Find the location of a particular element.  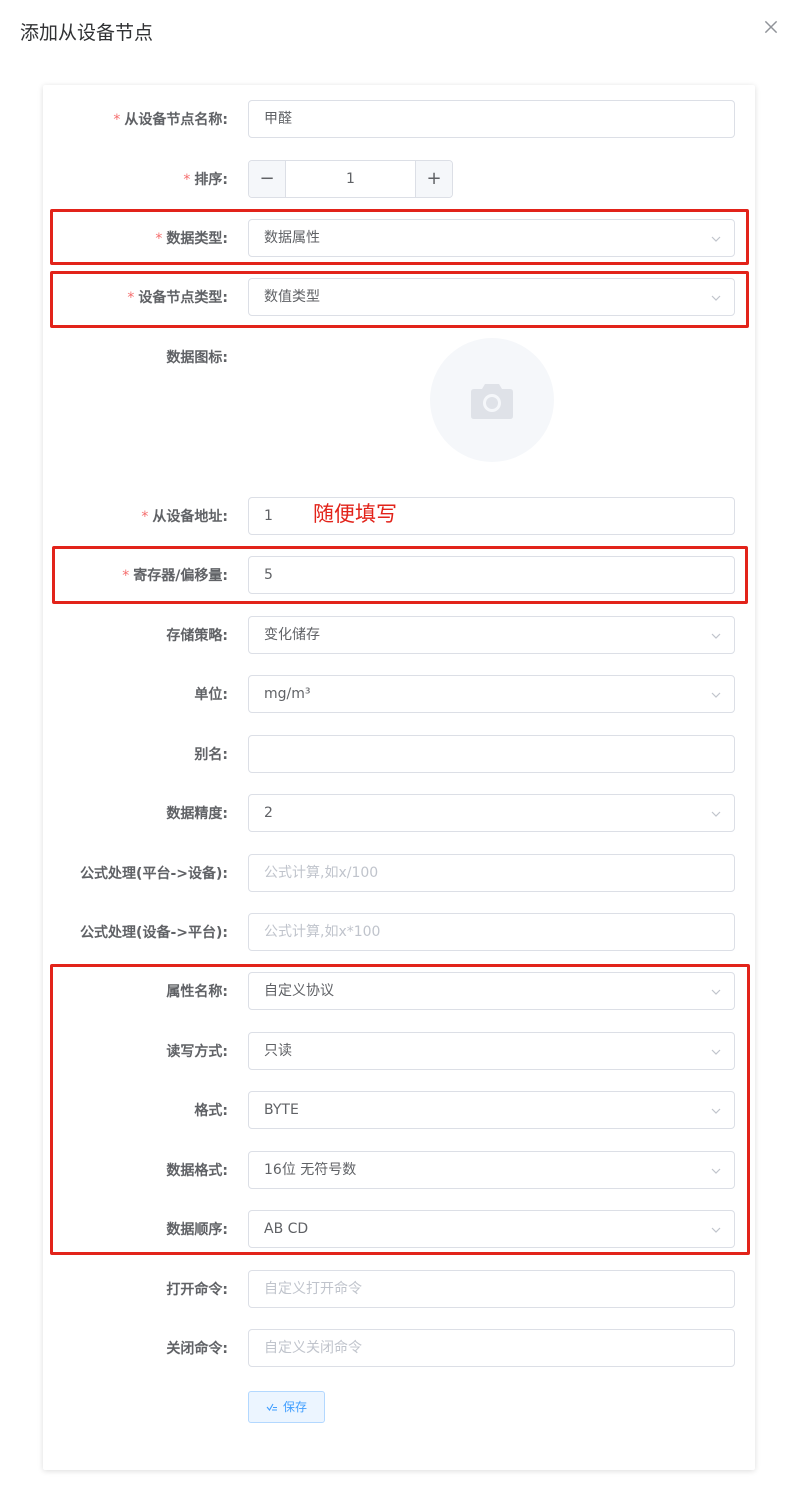

form-row-attr-name: 属性名称: 自定义协议 is located at coordinates (399, 991).